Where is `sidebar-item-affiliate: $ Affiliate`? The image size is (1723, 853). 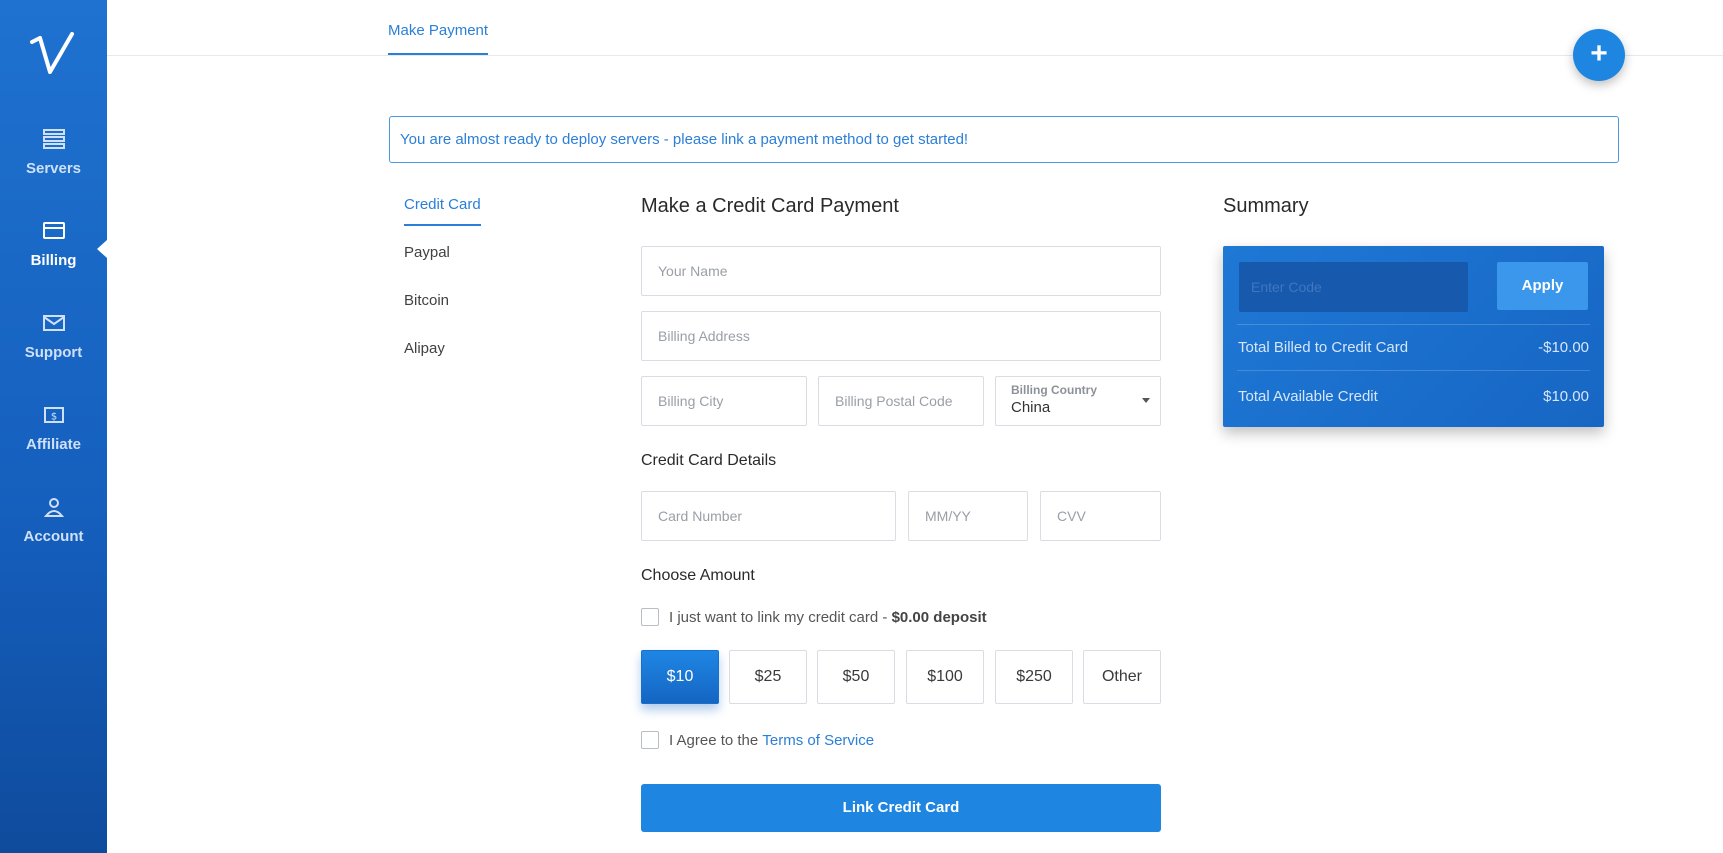 sidebar-item-affiliate: $ Affiliate is located at coordinates (53, 428).